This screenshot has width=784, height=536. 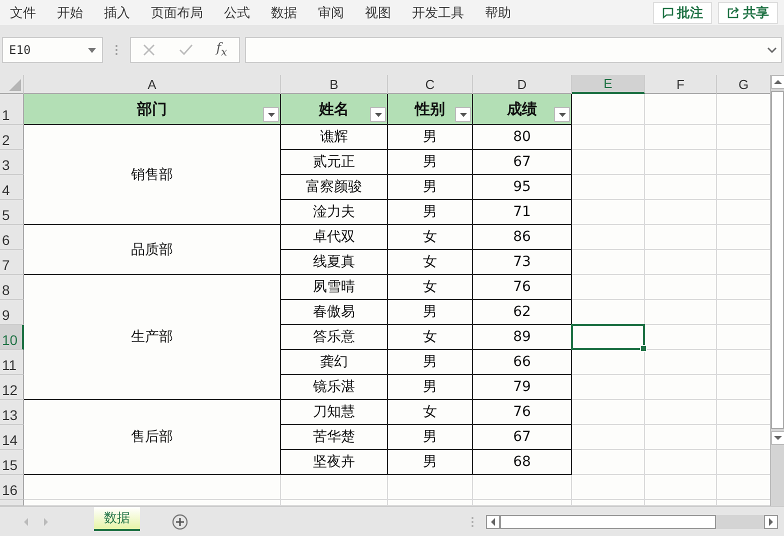 I want to click on insert-function-button: f$_{x}$, so click(x=222, y=50).